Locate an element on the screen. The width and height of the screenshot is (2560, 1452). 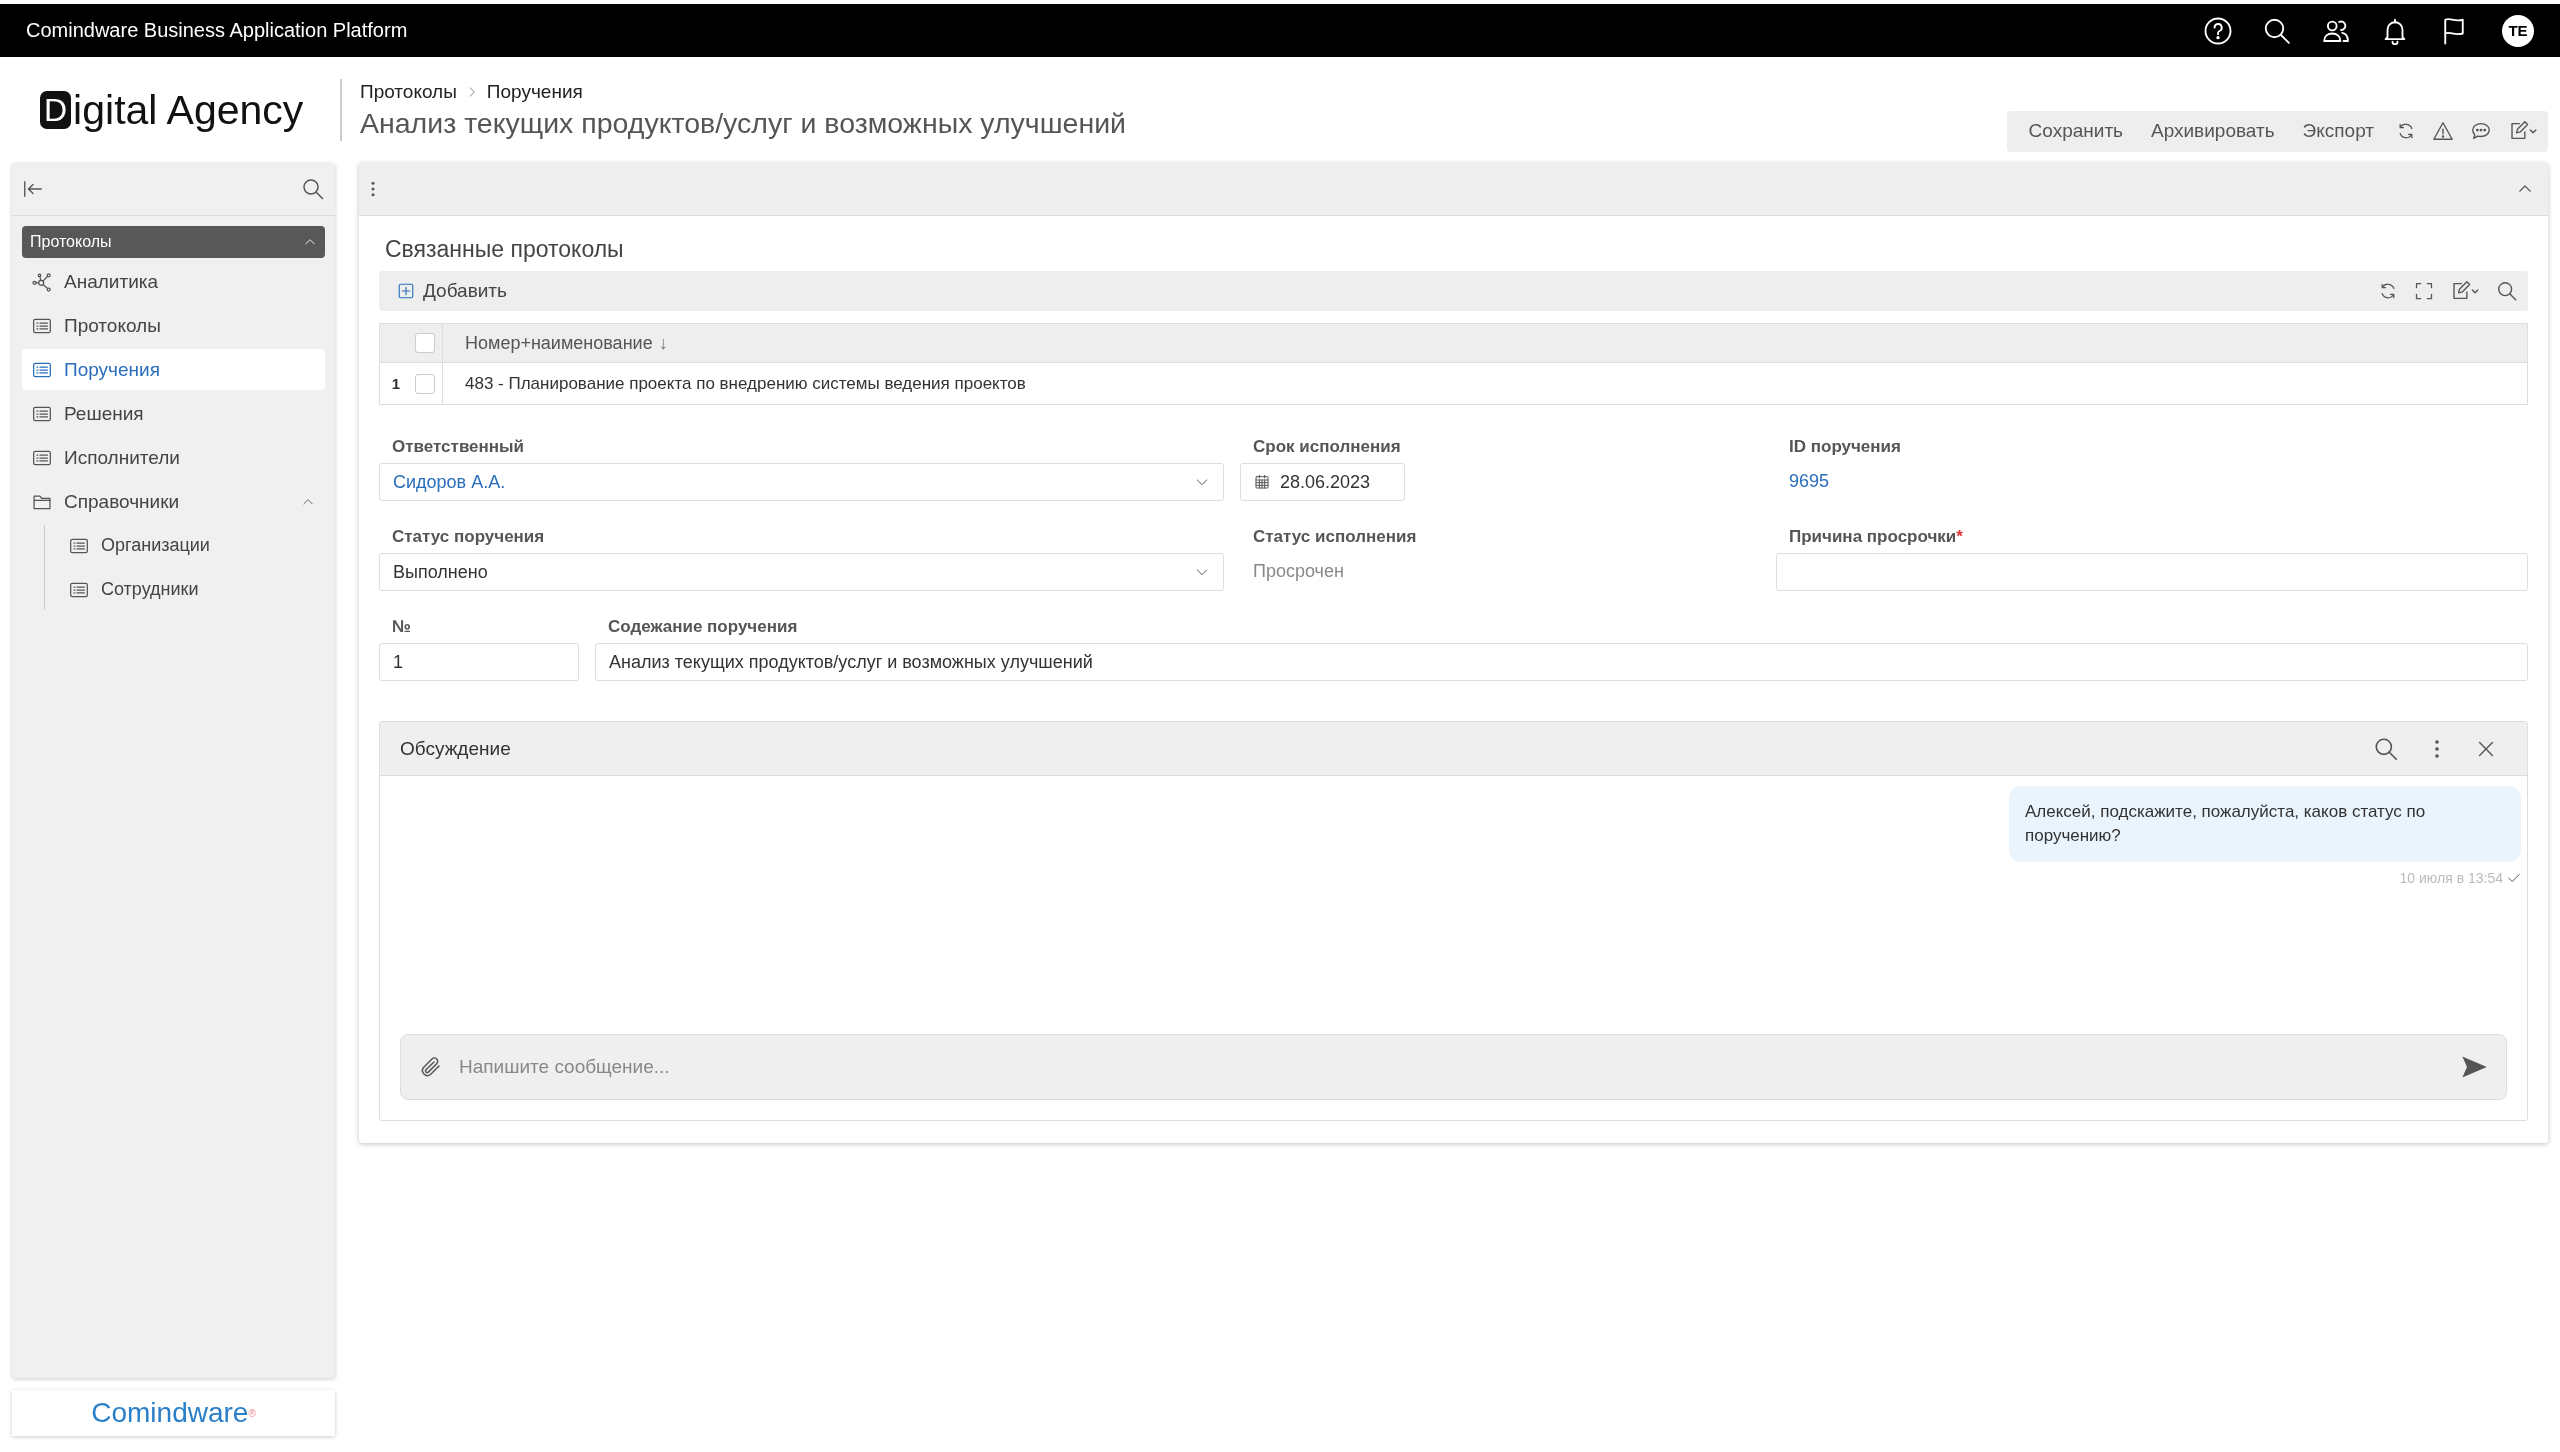
dropdown-field: Выполнено is located at coordinates (801, 572).